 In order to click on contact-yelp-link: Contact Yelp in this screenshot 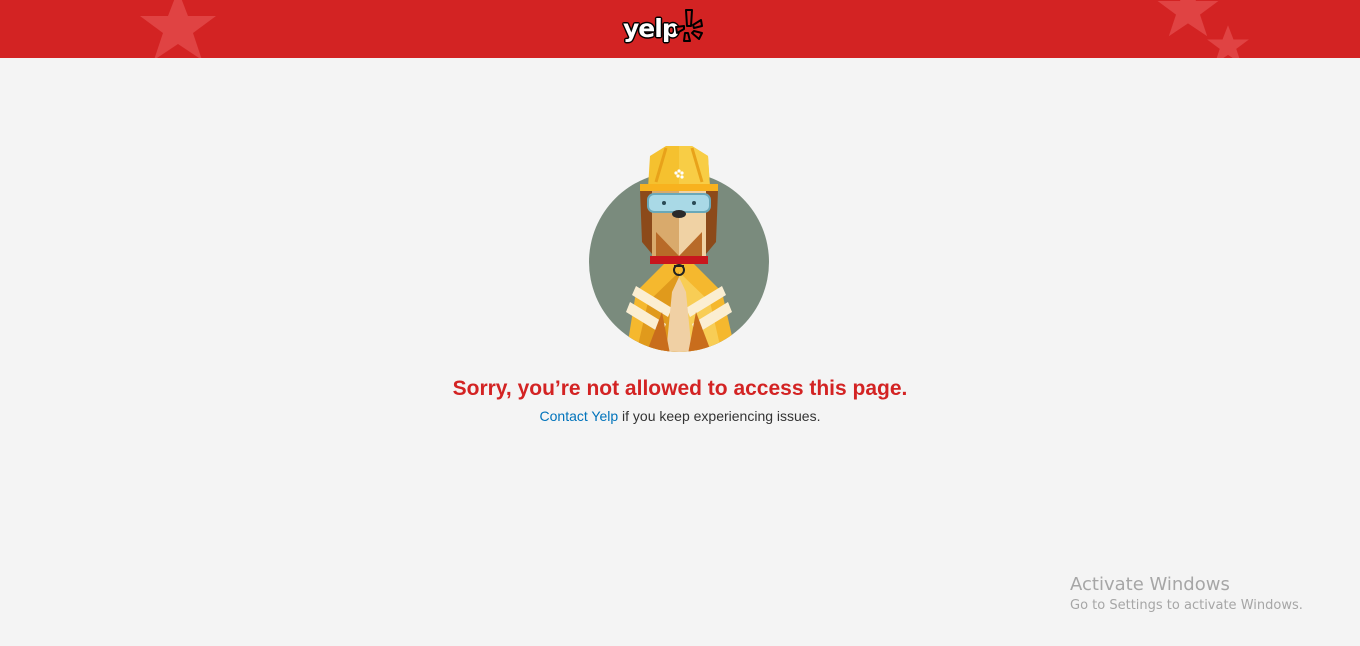, I will do `click(579, 416)`.